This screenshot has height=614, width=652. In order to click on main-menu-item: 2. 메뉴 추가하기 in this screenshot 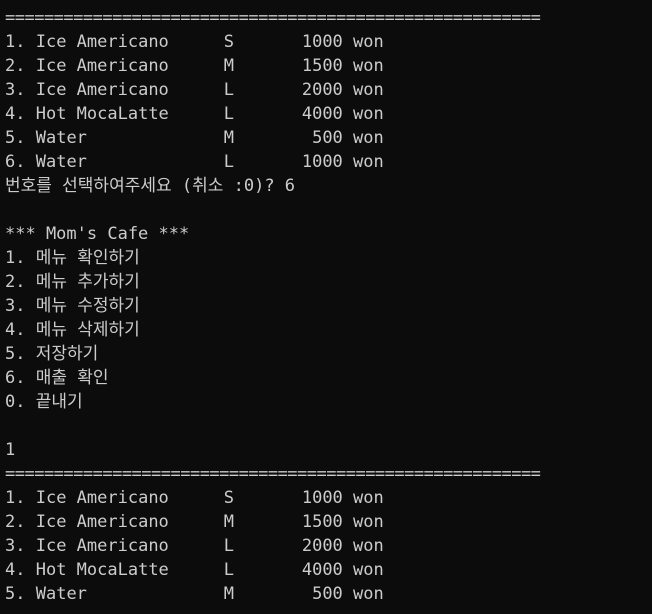, I will do `click(72, 282)`.